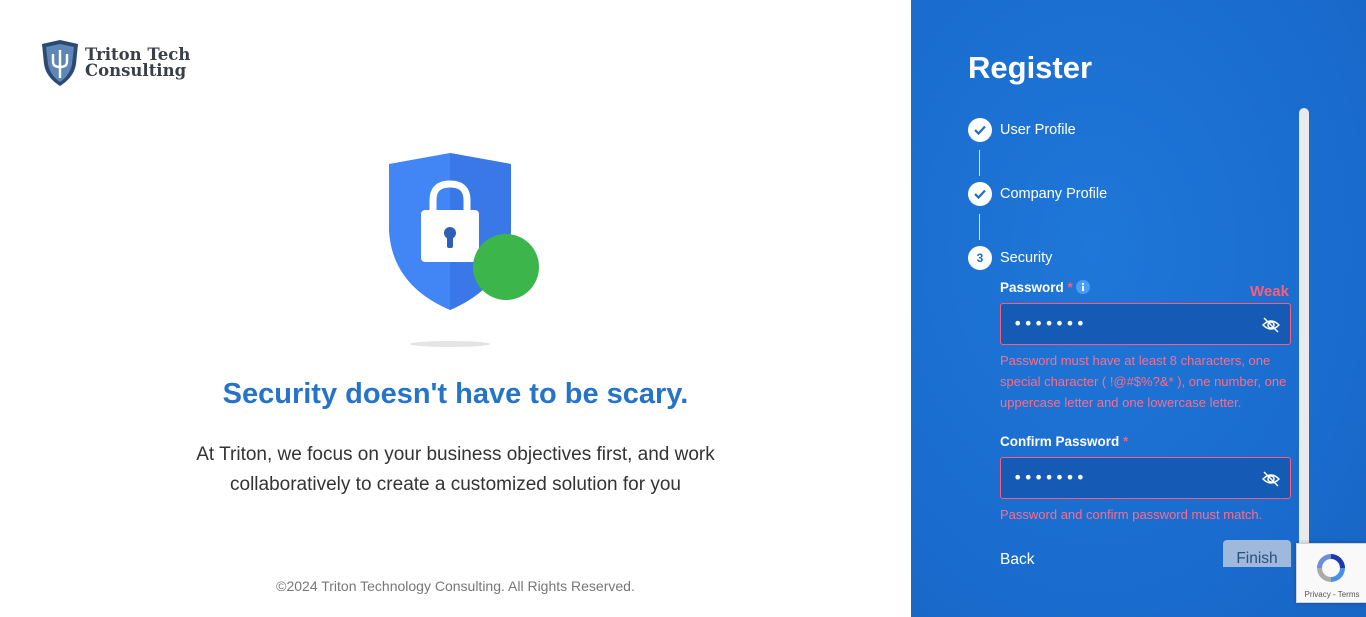  What do you see at coordinates (1145, 324) in the screenshot?
I see `password-input: •••••••` at bounding box center [1145, 324].